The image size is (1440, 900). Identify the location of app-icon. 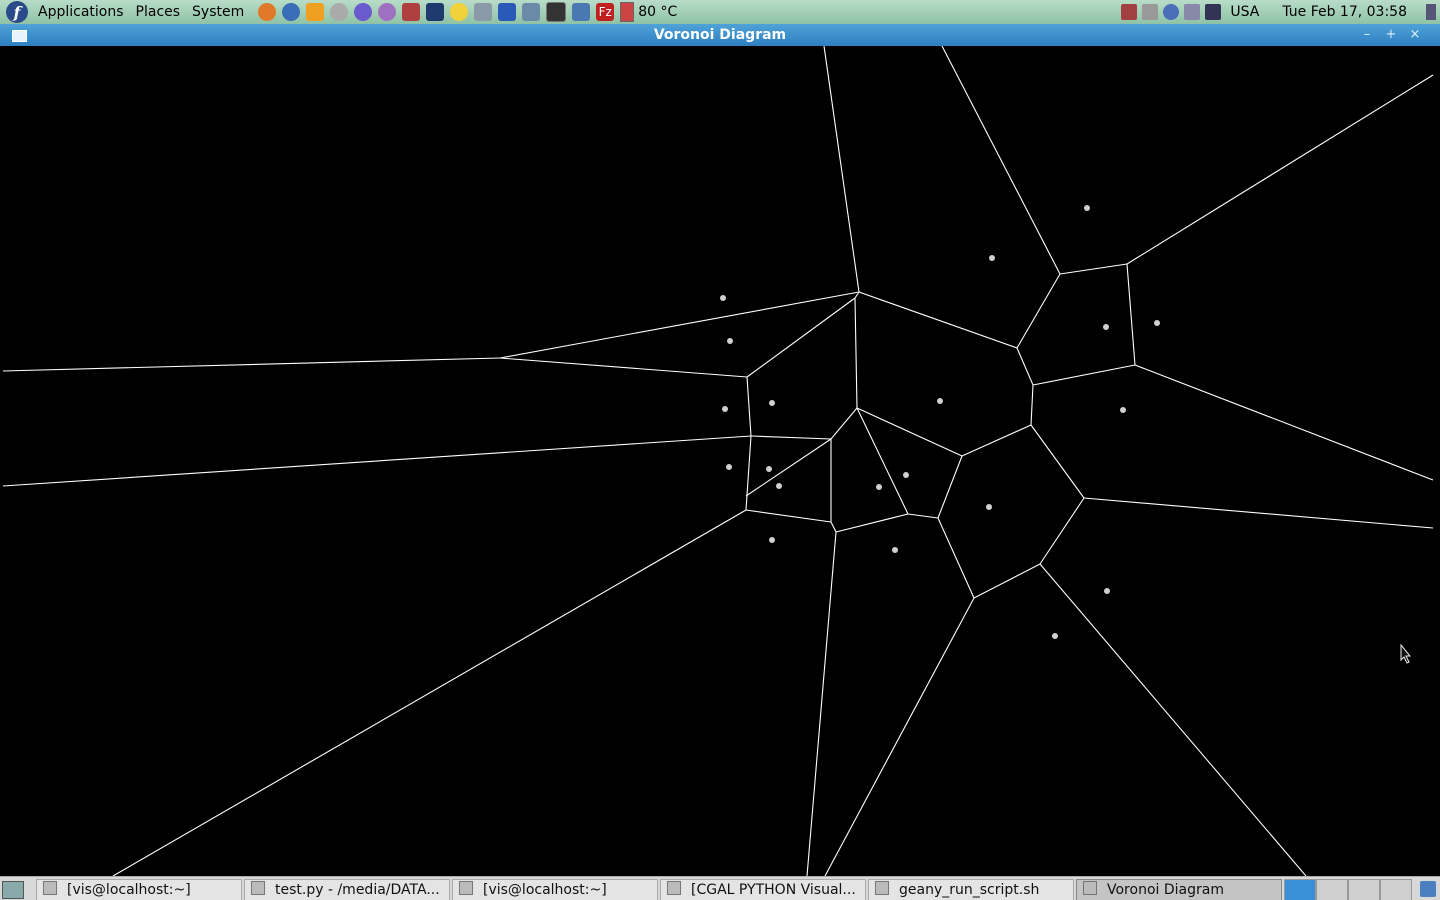
(531, 12).